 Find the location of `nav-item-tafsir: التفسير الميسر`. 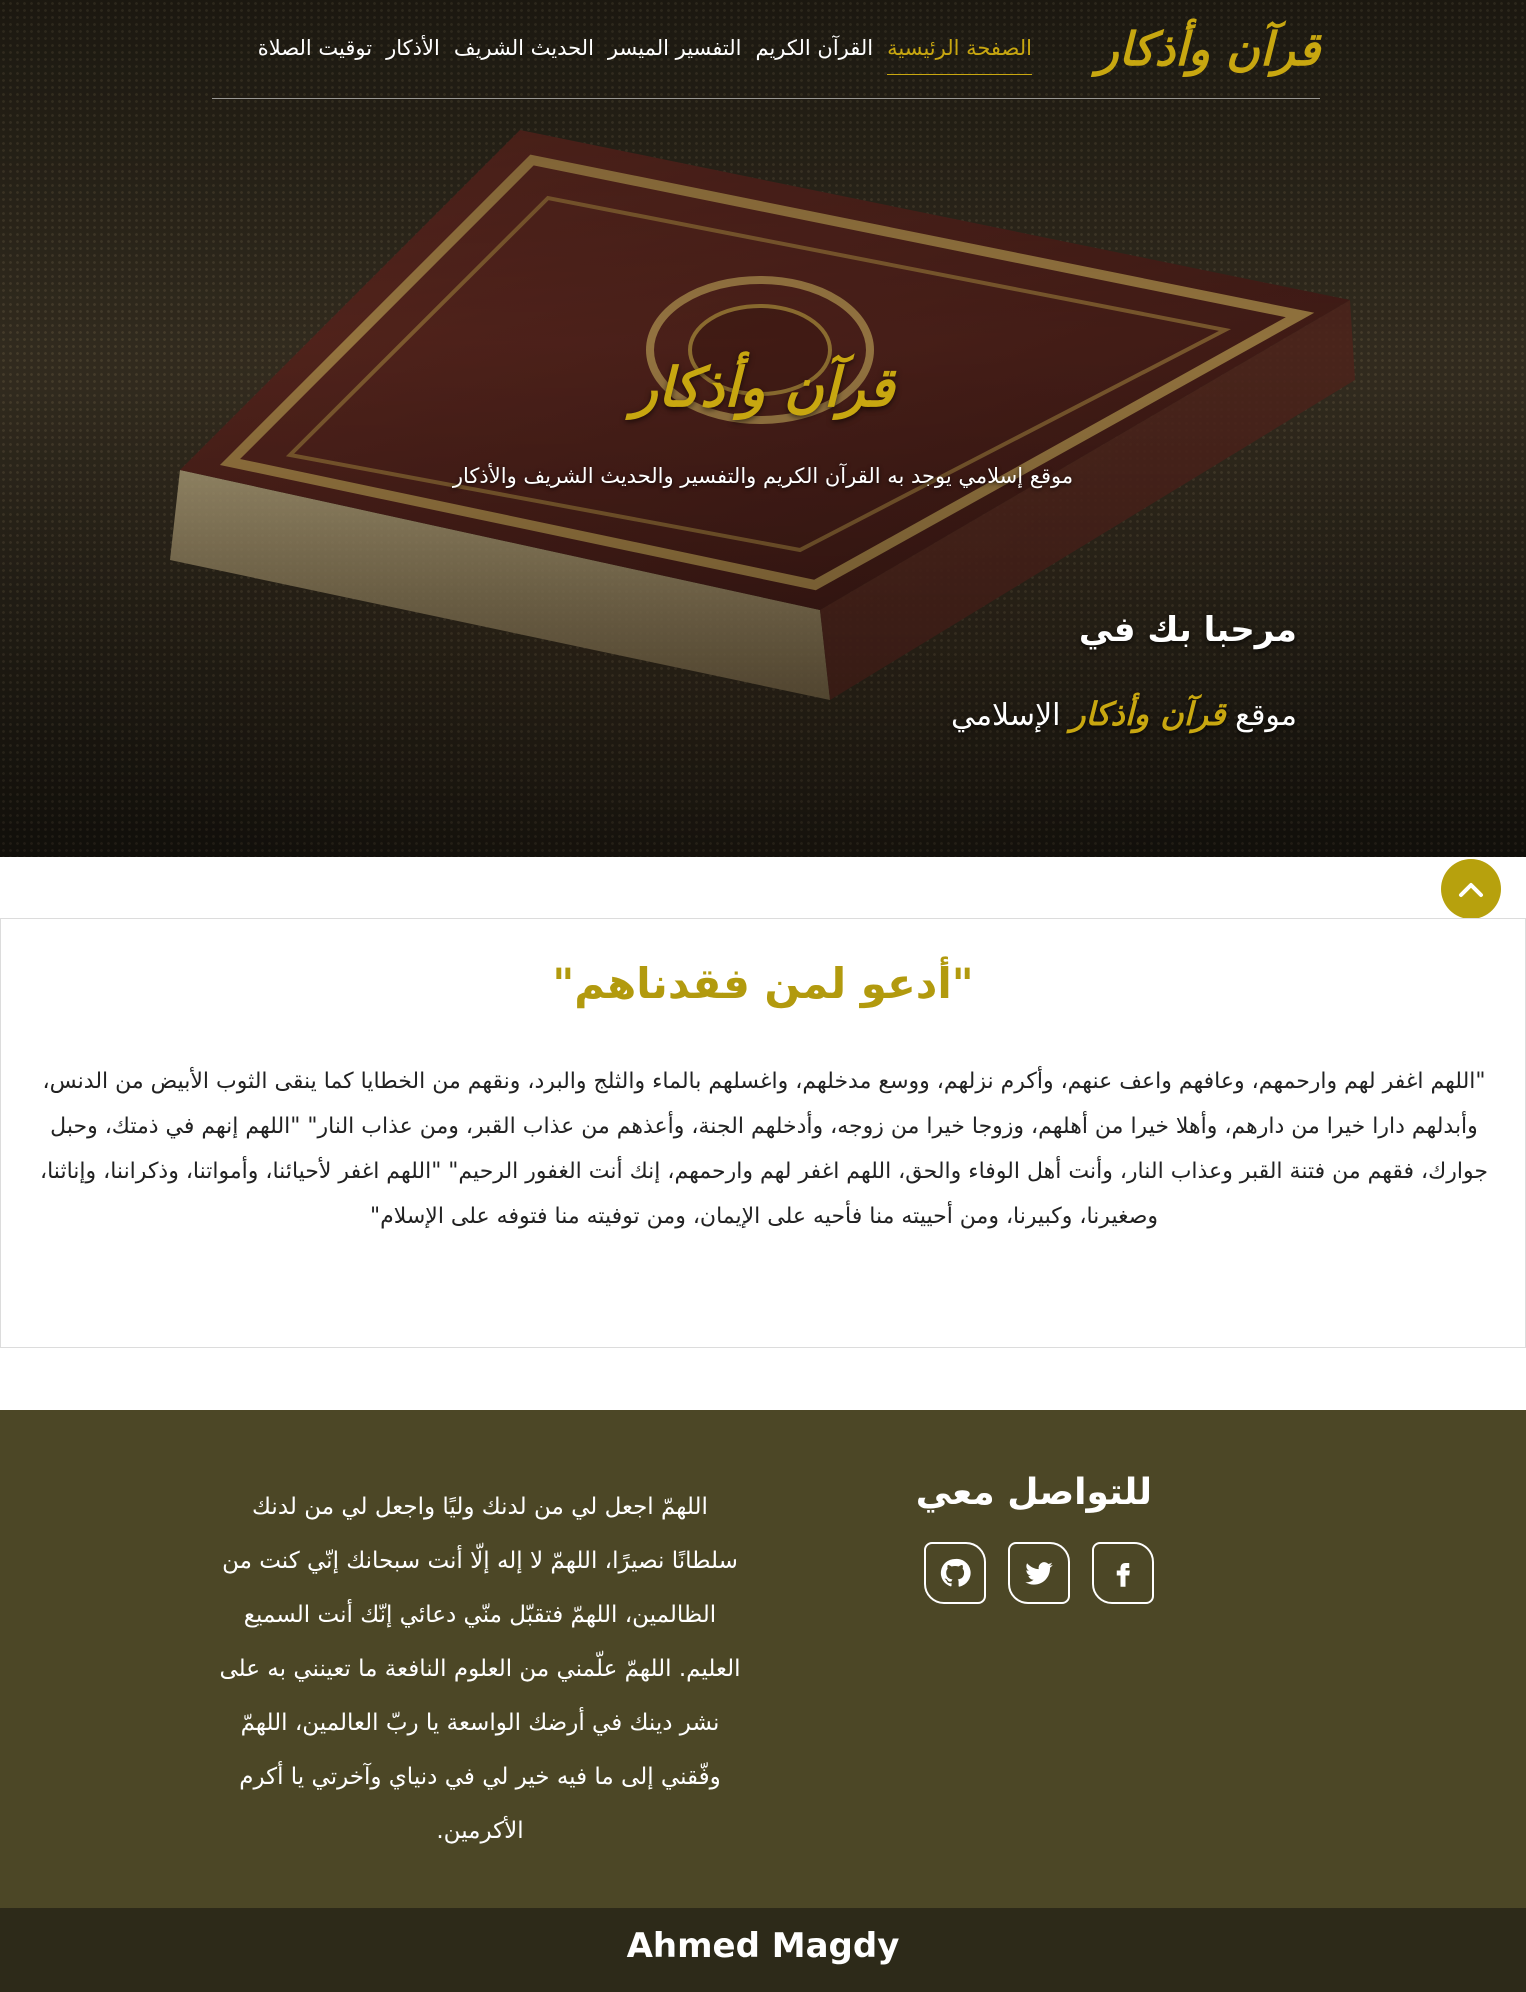

nav-item-tafsir: التفسير الميسر is located at coordinates (675, 55).